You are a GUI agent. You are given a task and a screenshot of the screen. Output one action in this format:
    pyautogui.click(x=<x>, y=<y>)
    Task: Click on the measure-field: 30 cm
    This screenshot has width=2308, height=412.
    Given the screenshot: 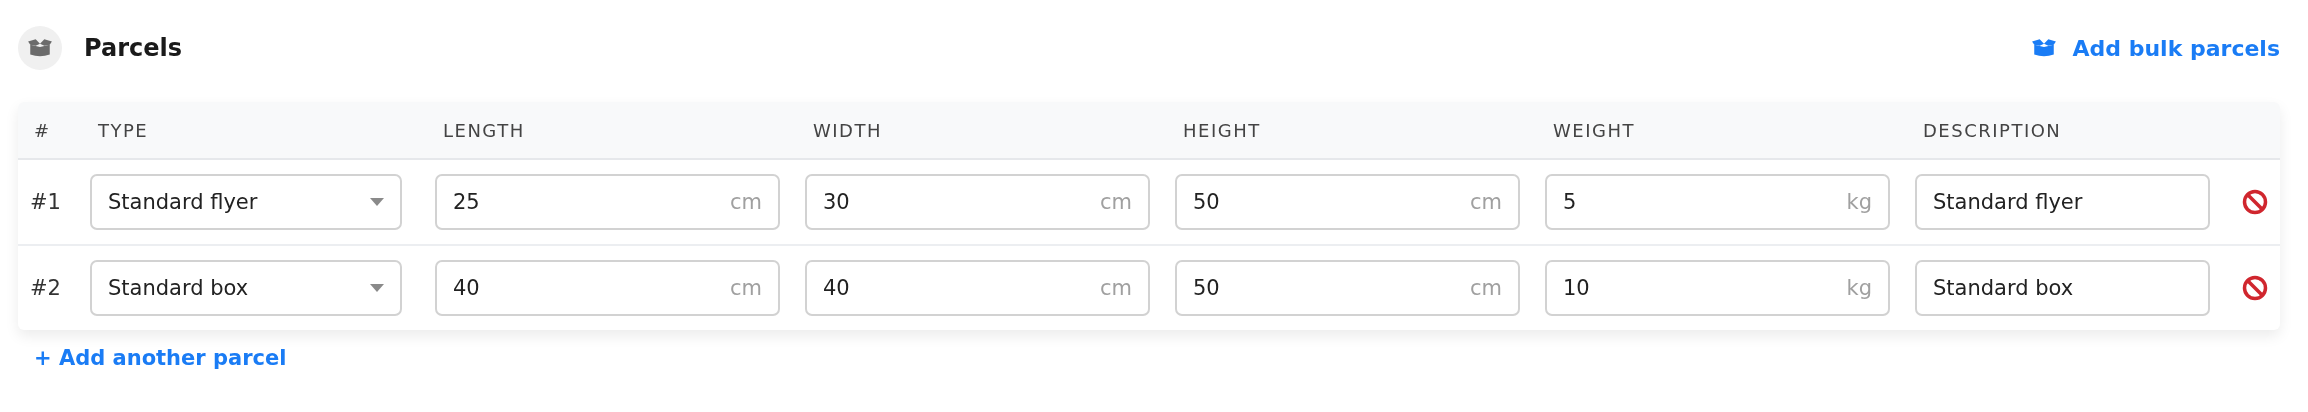 What is the action you would take?
    pyautogui.click(x=977, y=202)
    